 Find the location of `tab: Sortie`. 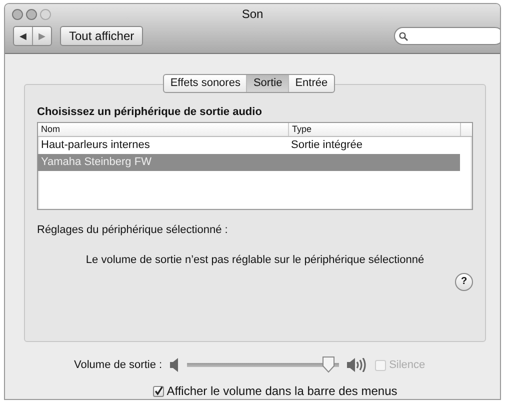

tab: Sortie is located at coordinates (267, 83).